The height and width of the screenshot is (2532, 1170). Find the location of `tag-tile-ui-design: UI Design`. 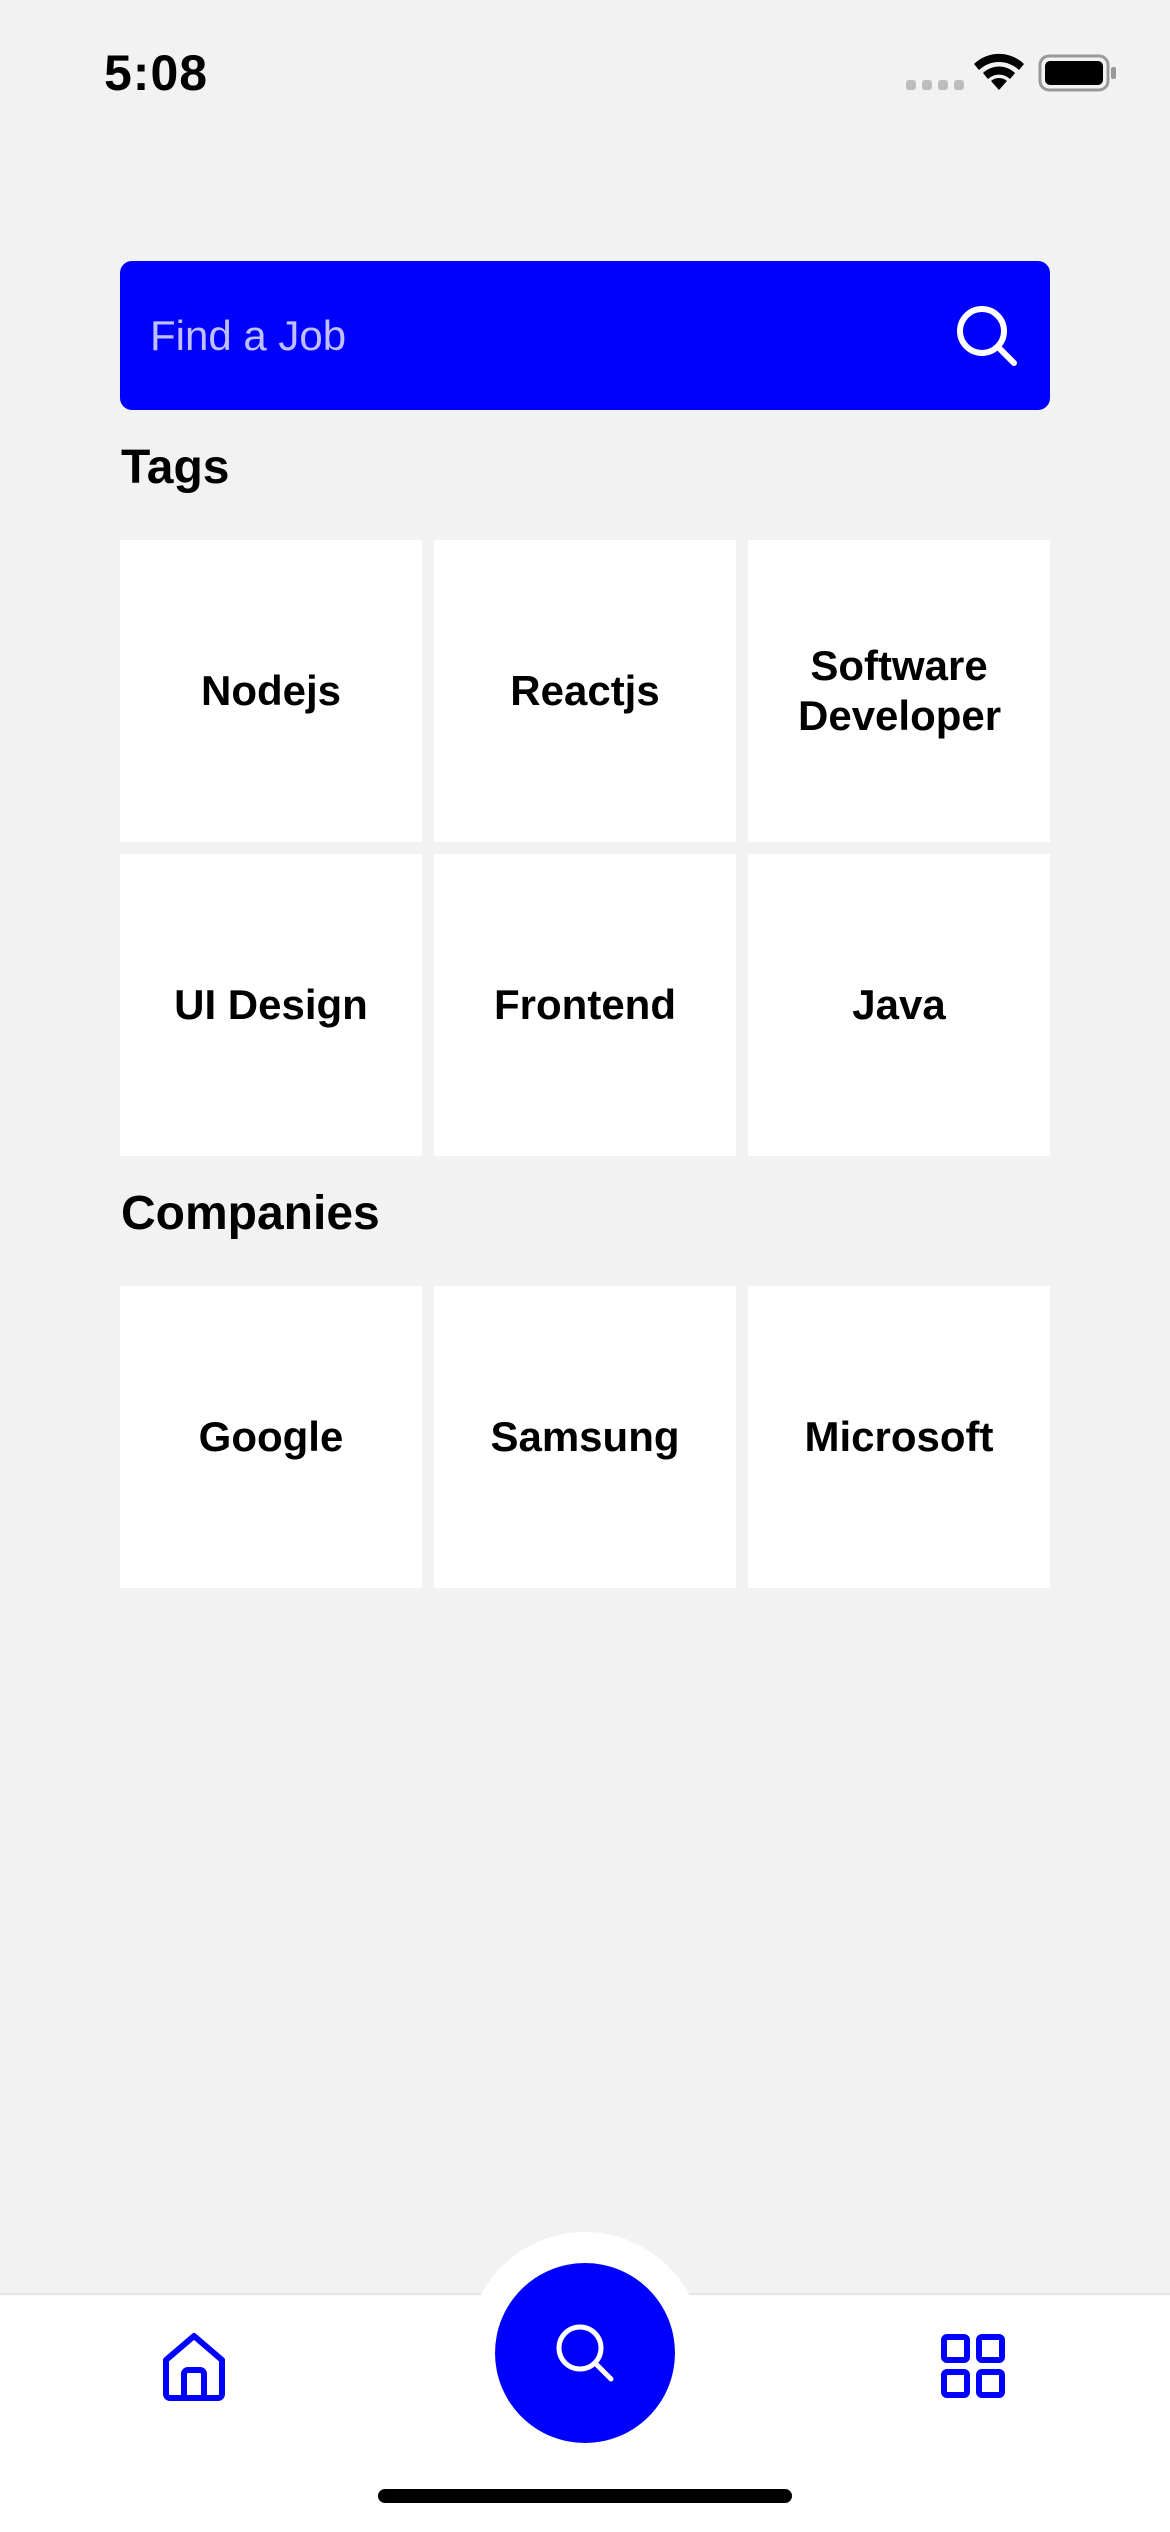

tag-tile-ui-design: UI Design is located at coordinates (271, 1005).